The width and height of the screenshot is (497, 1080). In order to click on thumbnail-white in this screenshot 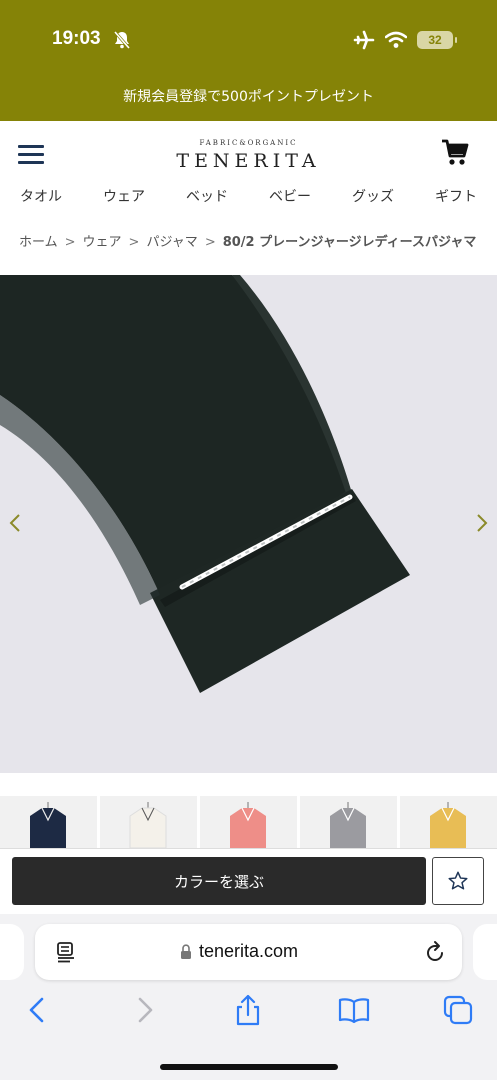, I will do `click(148, 822)`.